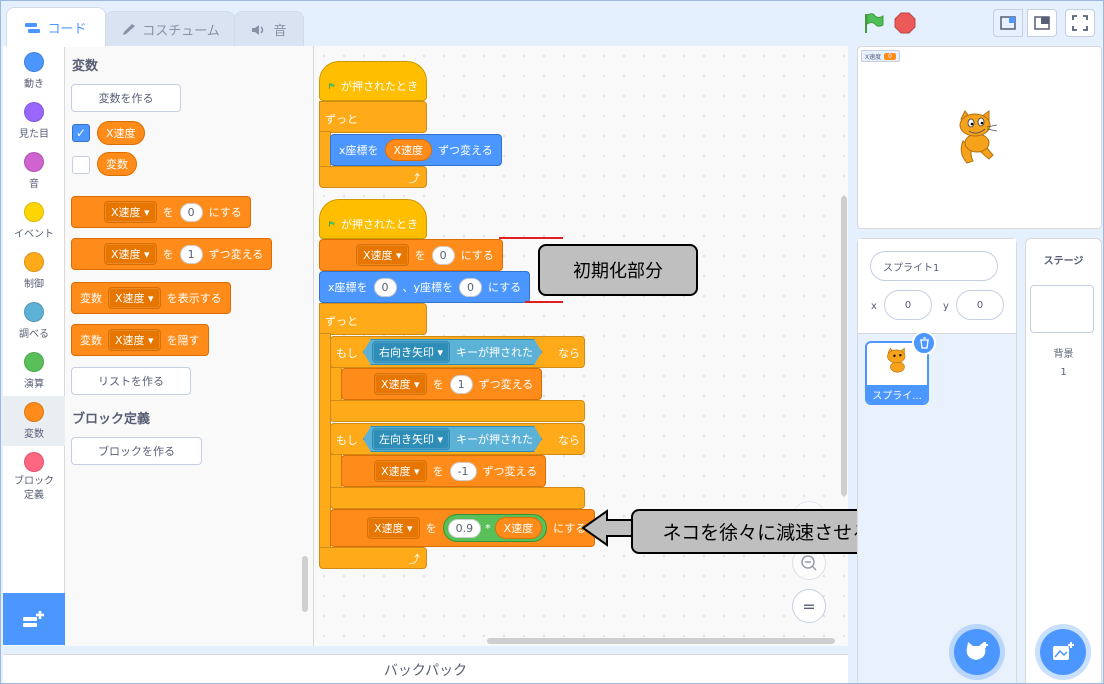  I want to click on palette-scrollbar, so click(305, 584).